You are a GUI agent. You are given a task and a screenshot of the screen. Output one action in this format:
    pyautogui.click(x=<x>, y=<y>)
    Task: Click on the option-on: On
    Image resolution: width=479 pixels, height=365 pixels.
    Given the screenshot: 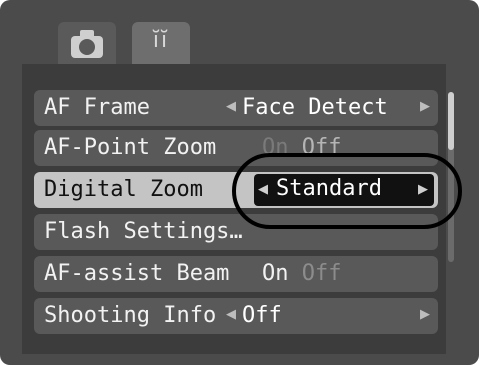 What is the action you would take?
    pyautogui.click(x=282, y=273)
    